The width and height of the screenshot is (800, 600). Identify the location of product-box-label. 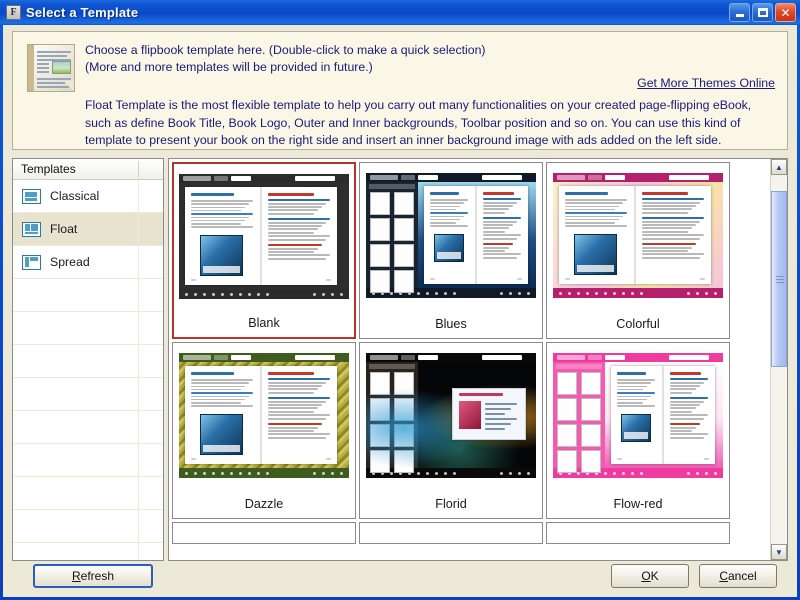
(221, 270).